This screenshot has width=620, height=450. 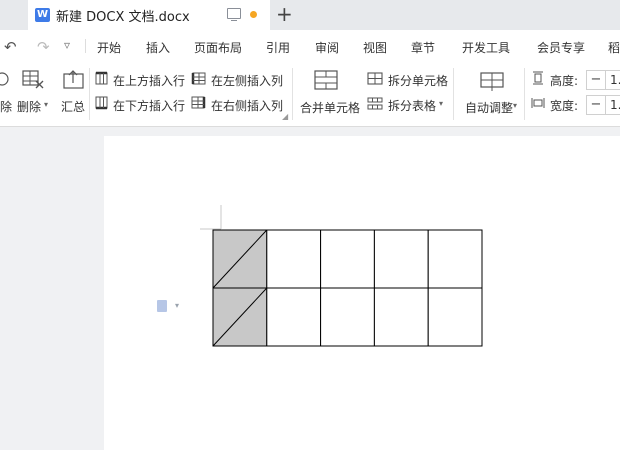 I want to click on auto-fit-label: 自动调整, so click(x=489, y=108).